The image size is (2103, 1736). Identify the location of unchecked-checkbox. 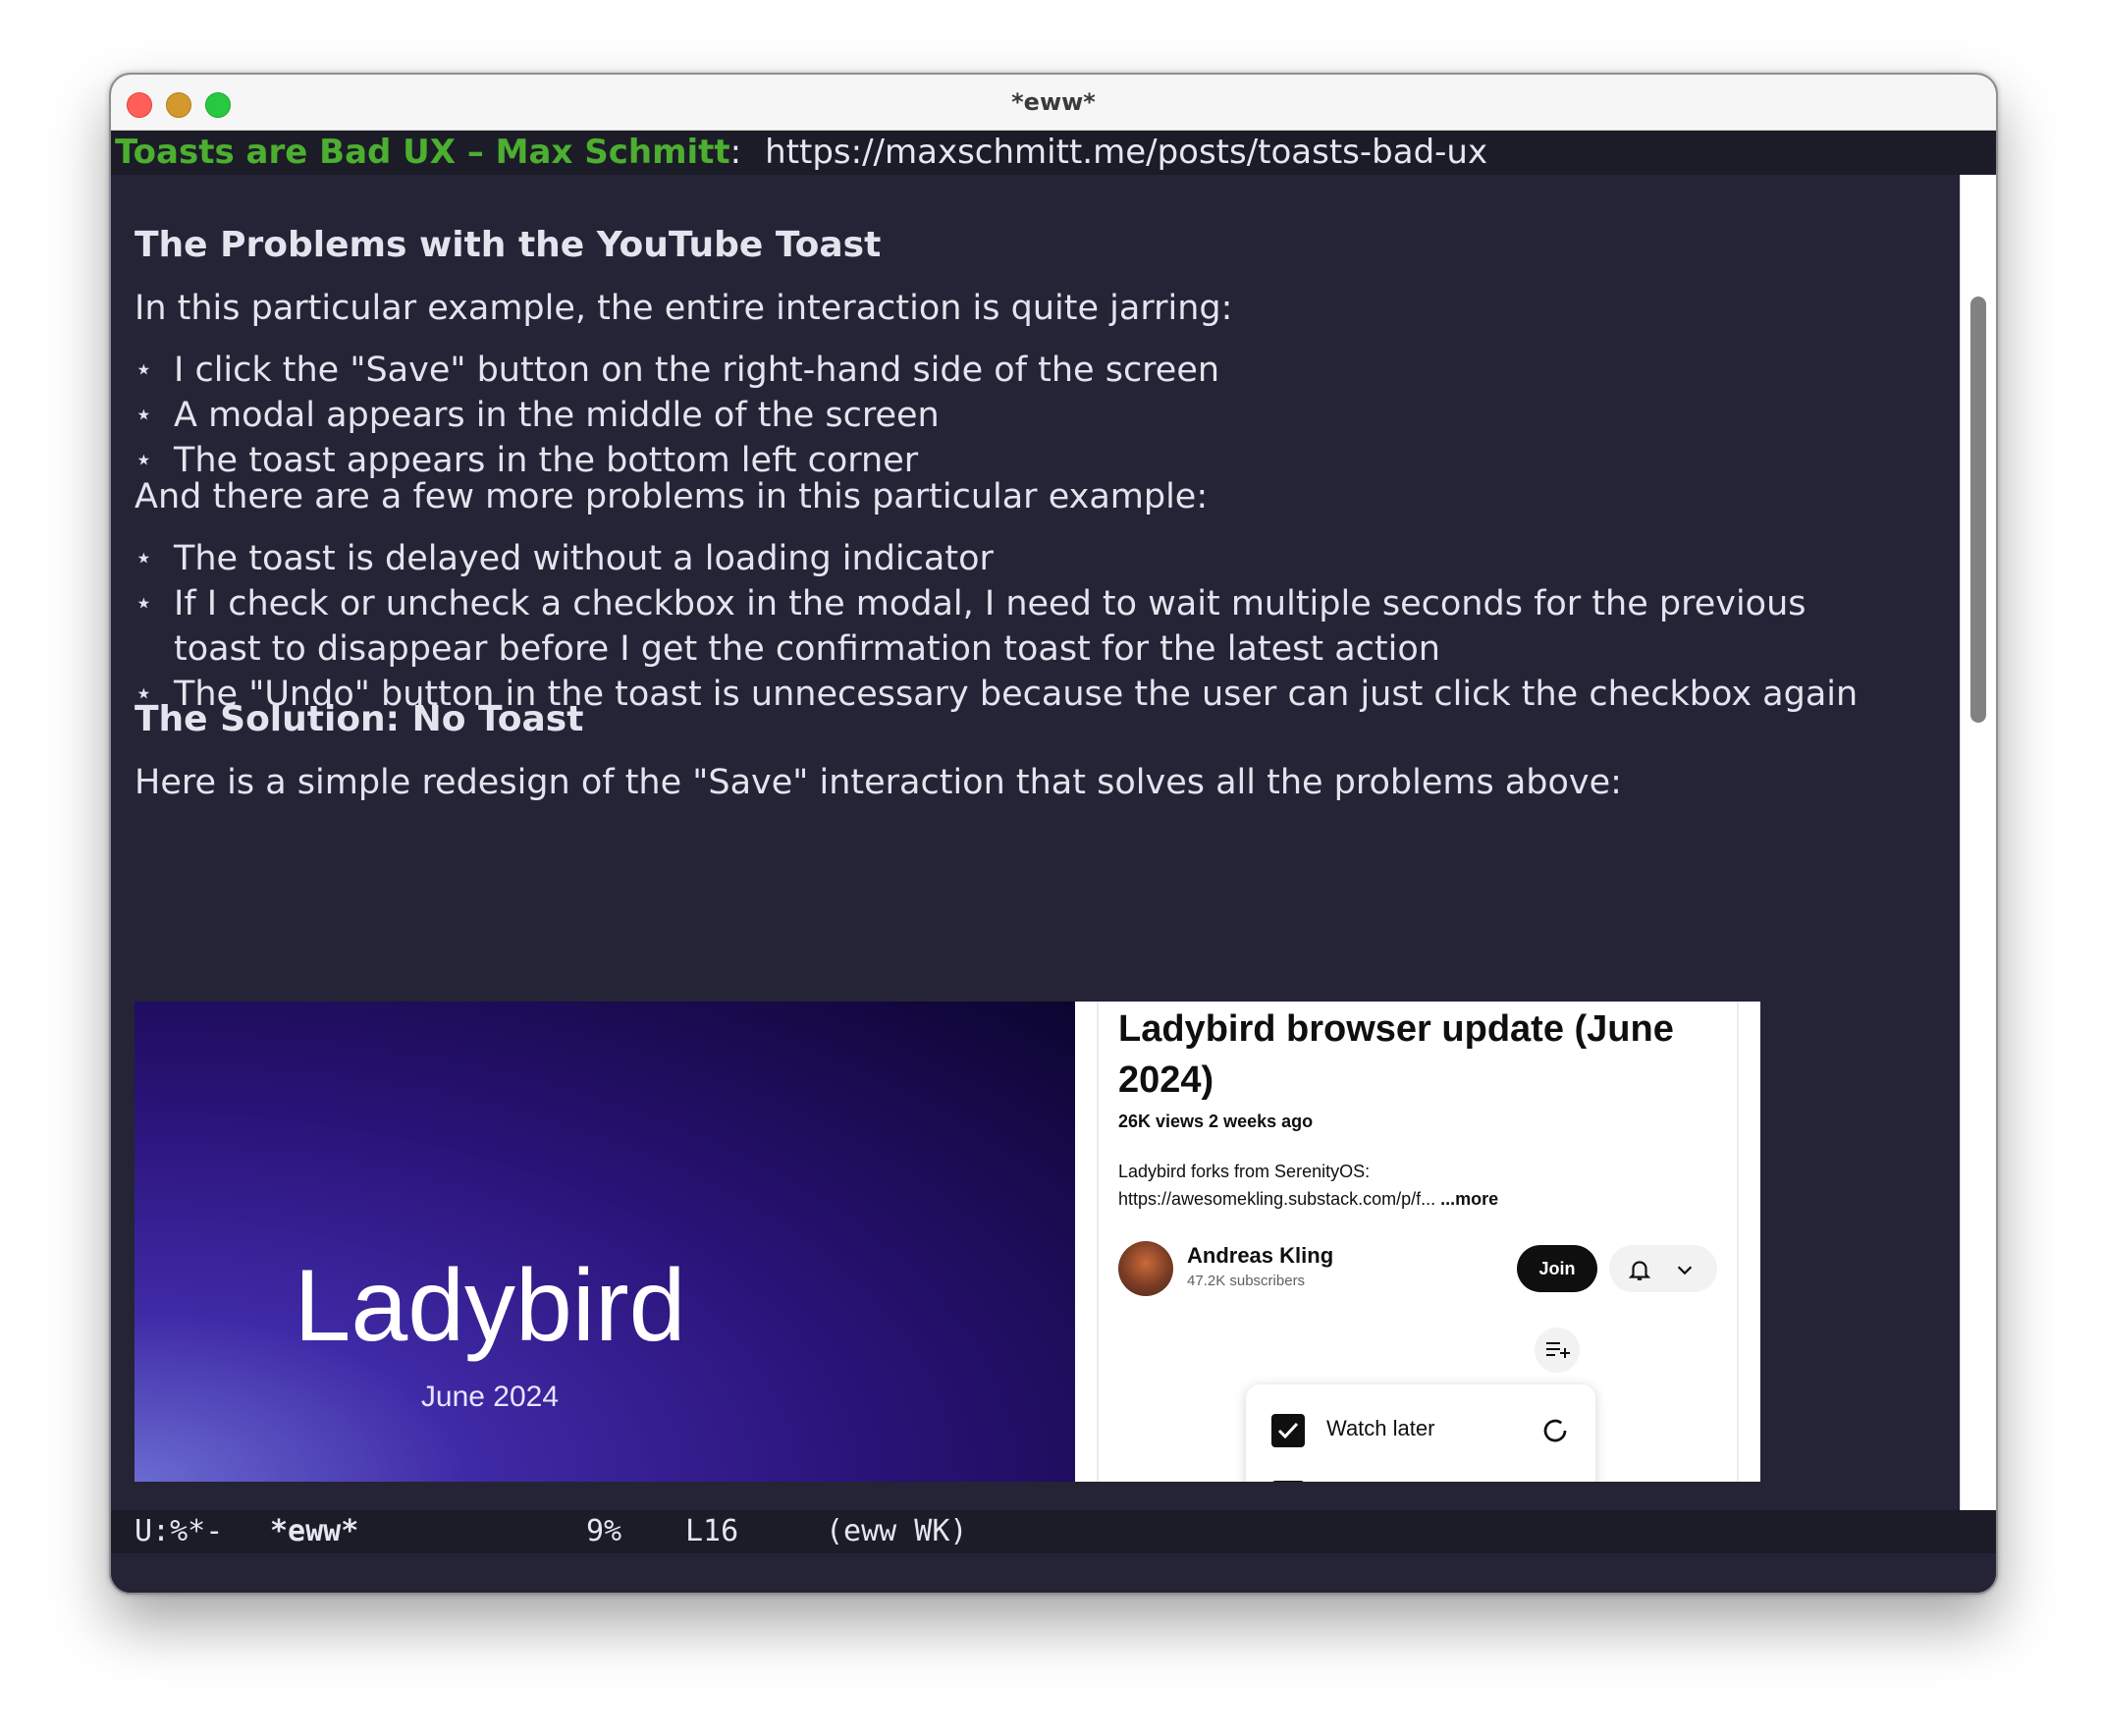
(1288, 1481).